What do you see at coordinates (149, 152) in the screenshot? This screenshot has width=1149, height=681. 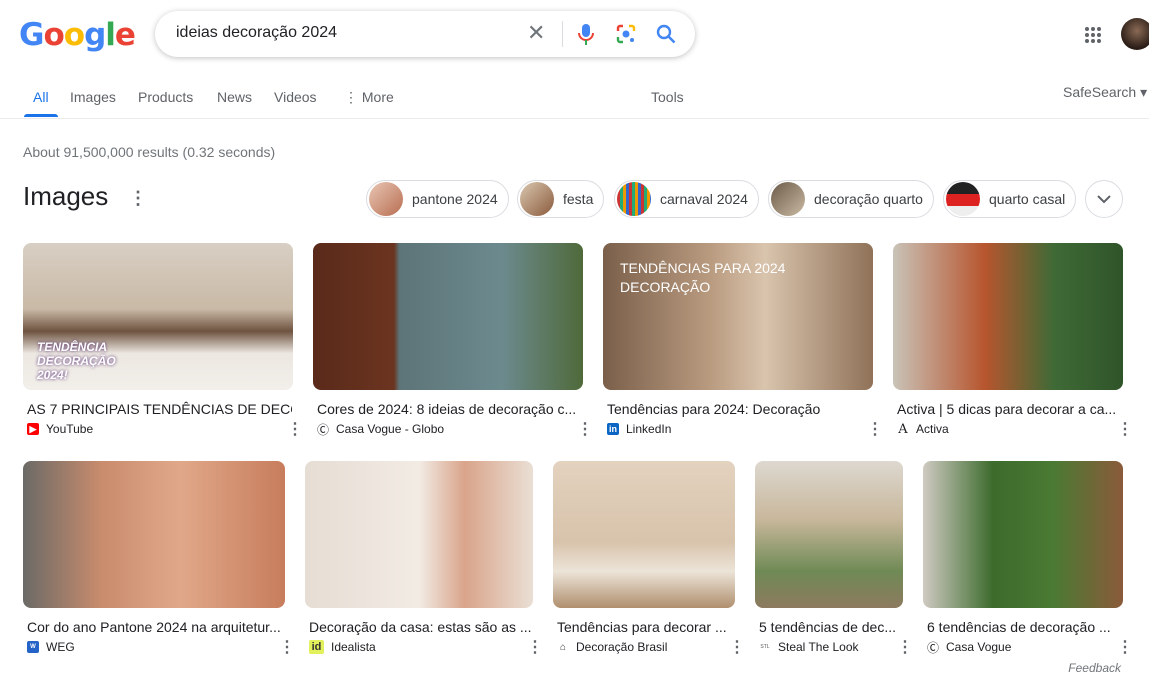 I see `result-stats: About 91,500,000 results (0.32 seconds)` at bounding box center [149, 152].